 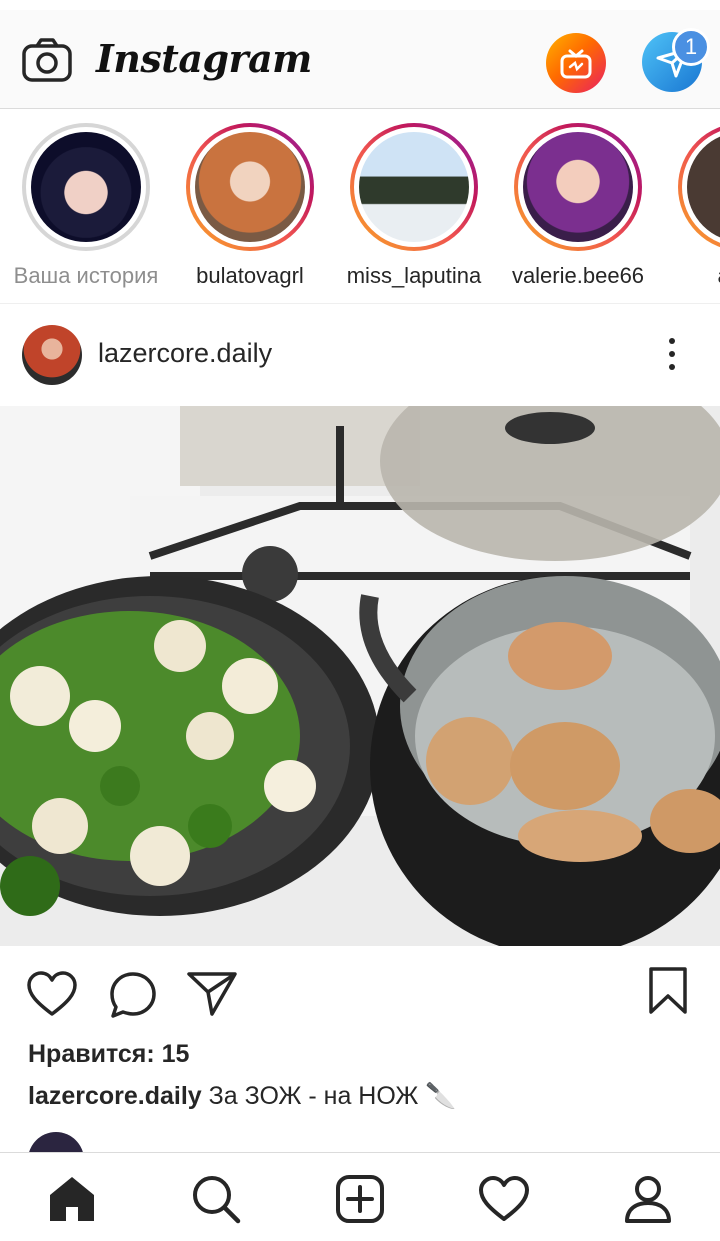 I want to click on send-icon, so click(x=212, y=994).